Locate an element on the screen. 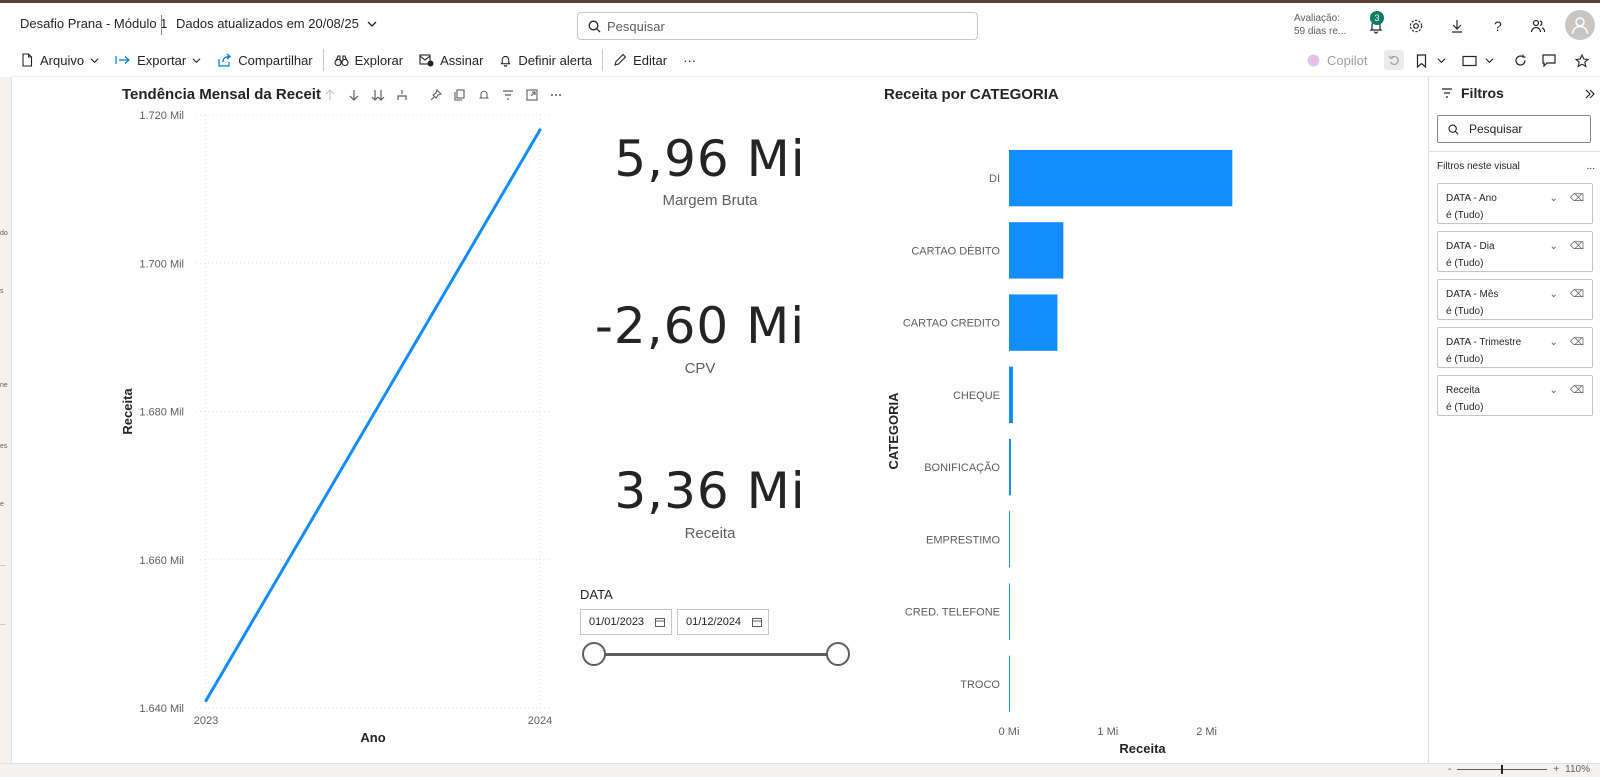 This screenshot has height=777, width=1600. refresh-button is located at coordinates (1520, 60).